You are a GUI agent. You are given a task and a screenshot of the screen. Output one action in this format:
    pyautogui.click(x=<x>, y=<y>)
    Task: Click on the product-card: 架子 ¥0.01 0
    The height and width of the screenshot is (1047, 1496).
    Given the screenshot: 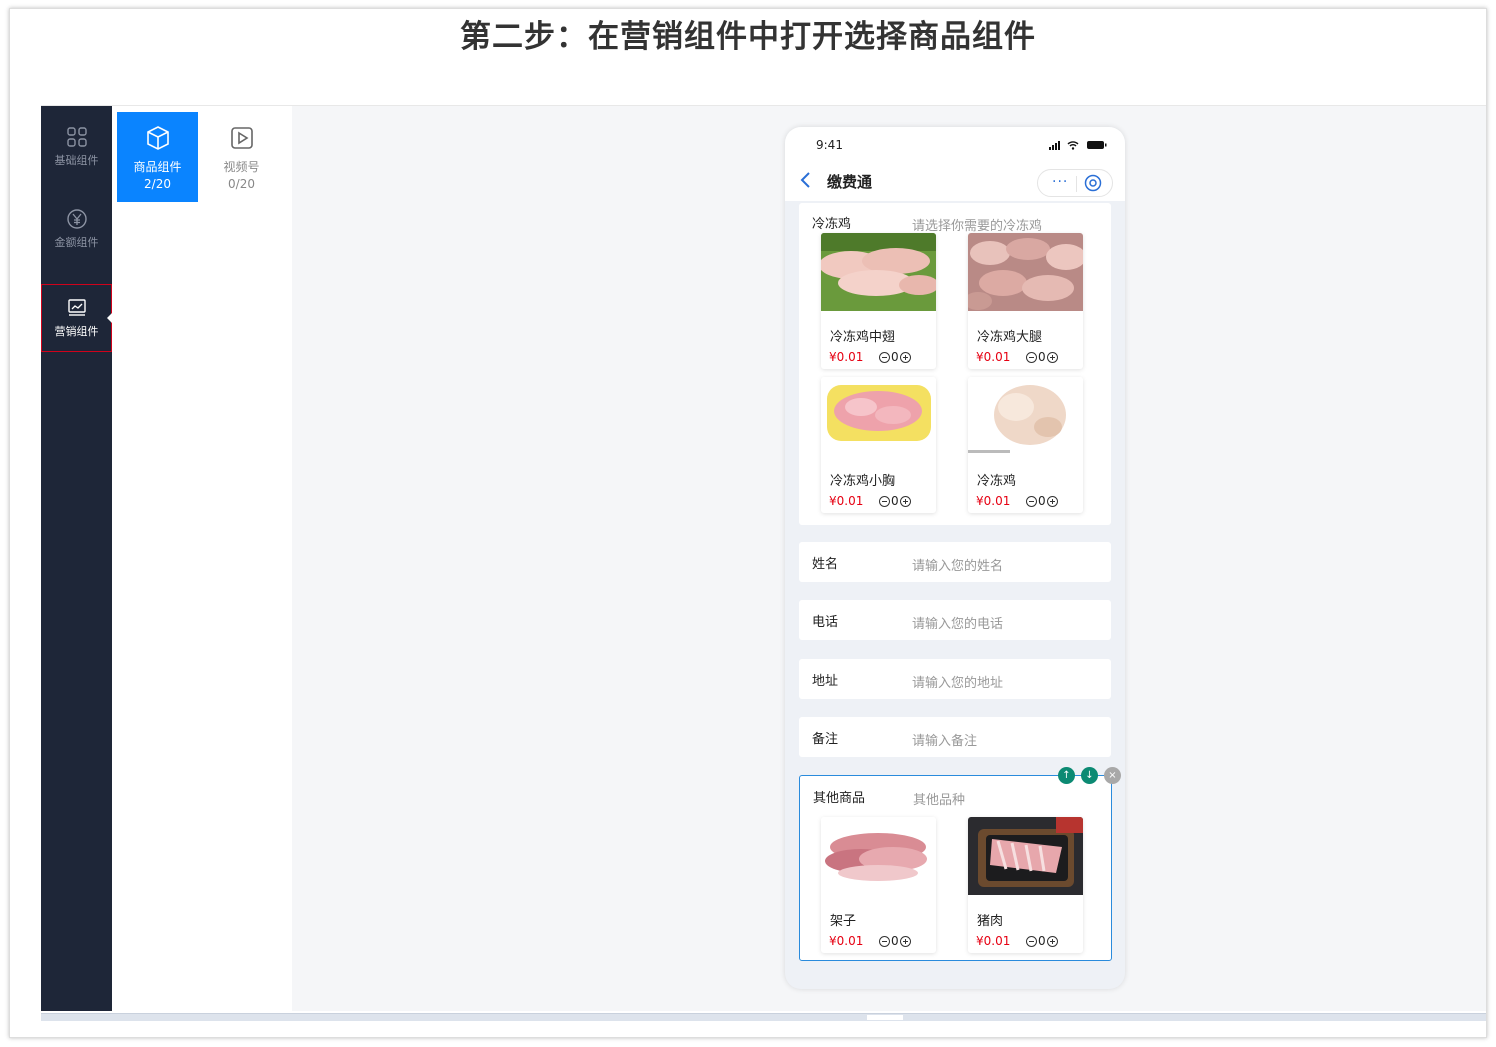 What is the action you would take?
    pyautogui.click(x=878, y=885)
    